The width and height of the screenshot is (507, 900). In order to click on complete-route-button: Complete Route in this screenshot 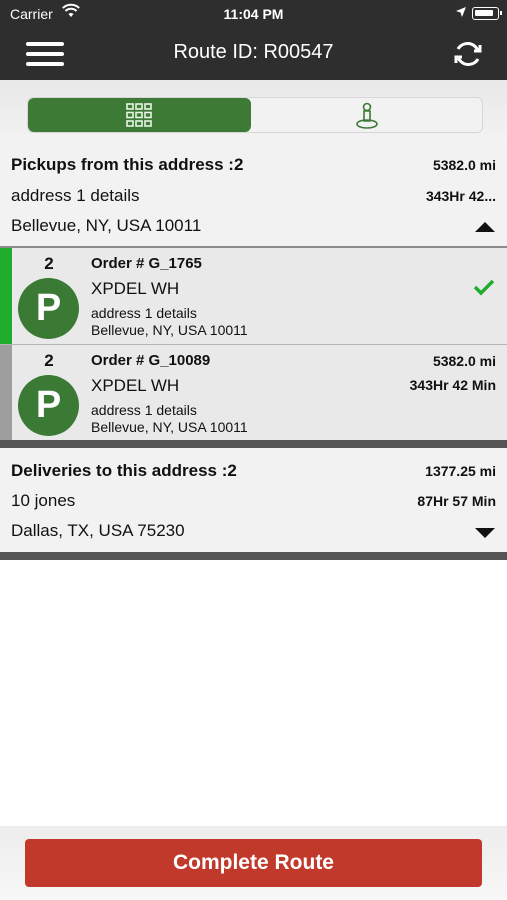, I will do `click(253, 863)`.